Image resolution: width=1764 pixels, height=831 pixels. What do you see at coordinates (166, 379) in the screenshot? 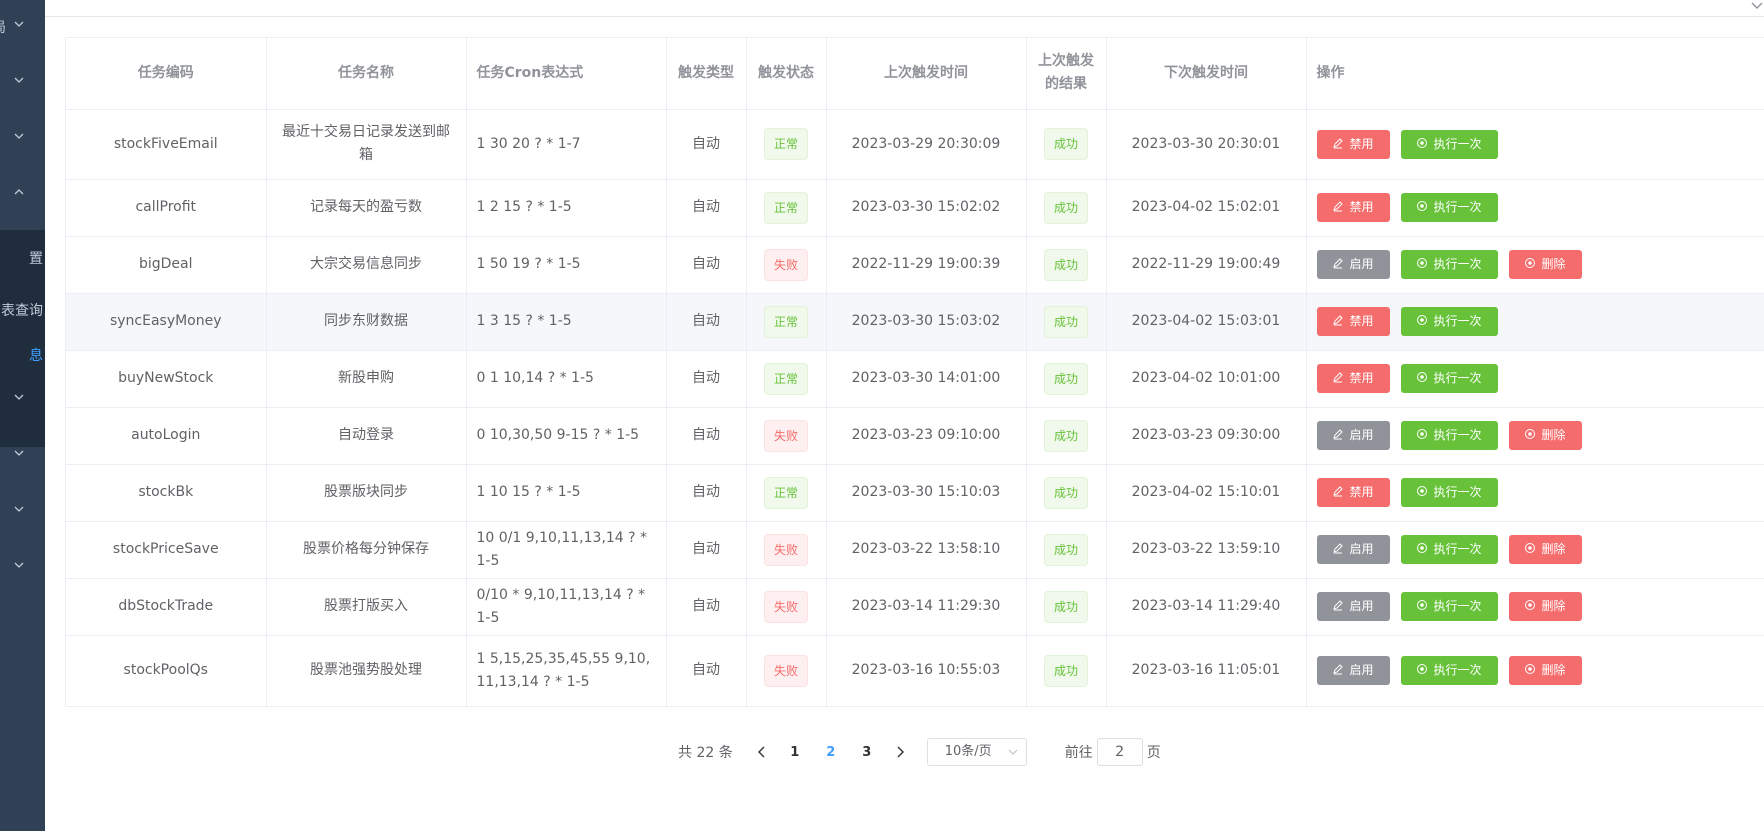
I see `cell-task-code: buyNewStock` at bounding box center [166, 379].